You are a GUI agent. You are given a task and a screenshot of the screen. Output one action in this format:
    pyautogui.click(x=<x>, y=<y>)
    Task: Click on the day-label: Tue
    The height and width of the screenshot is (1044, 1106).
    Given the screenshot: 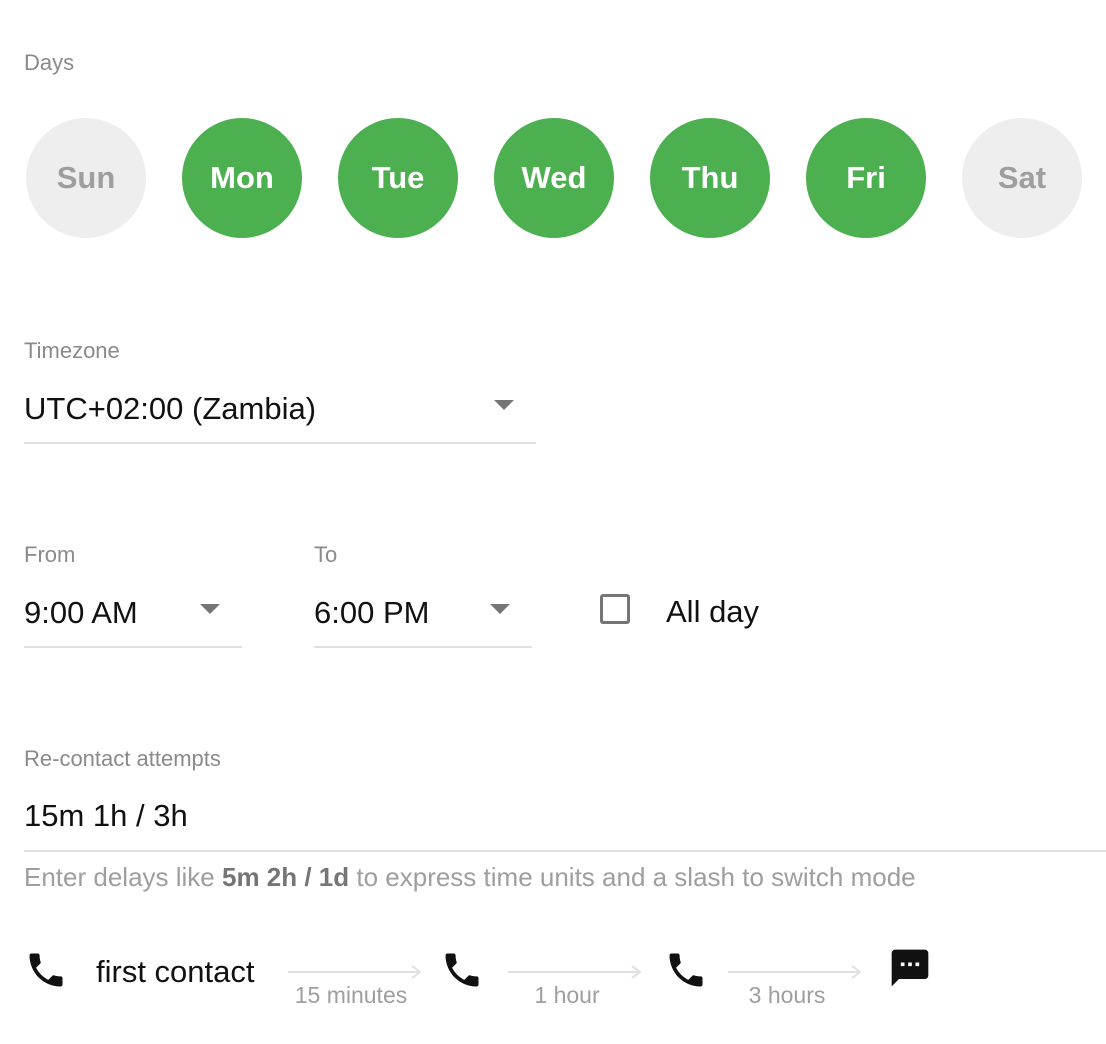 What is the action you would take?
    pyautogui.click(x=398, y=177)
    